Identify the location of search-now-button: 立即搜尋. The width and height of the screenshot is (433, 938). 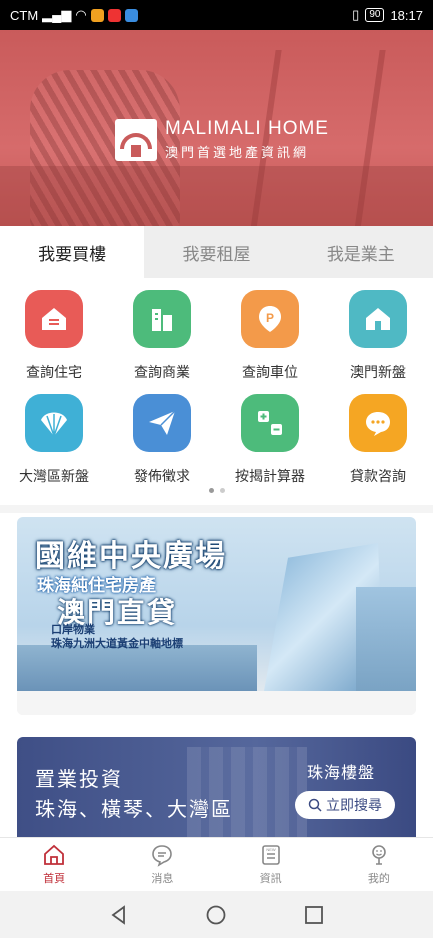
(345, 805).